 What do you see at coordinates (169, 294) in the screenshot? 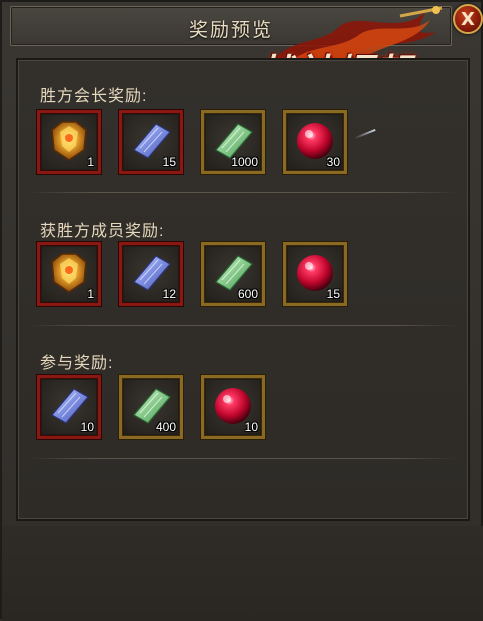
I see `item-quantity: 12` at bounding box center [169, 294].